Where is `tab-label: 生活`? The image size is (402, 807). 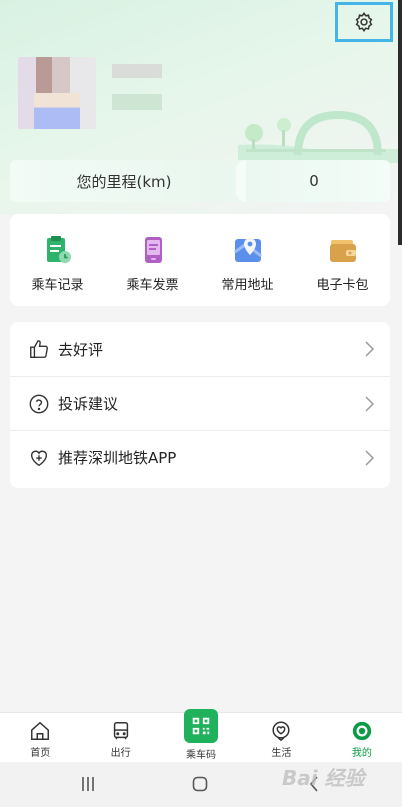 tab-label: 生活 is located at coordinates (281, 753).